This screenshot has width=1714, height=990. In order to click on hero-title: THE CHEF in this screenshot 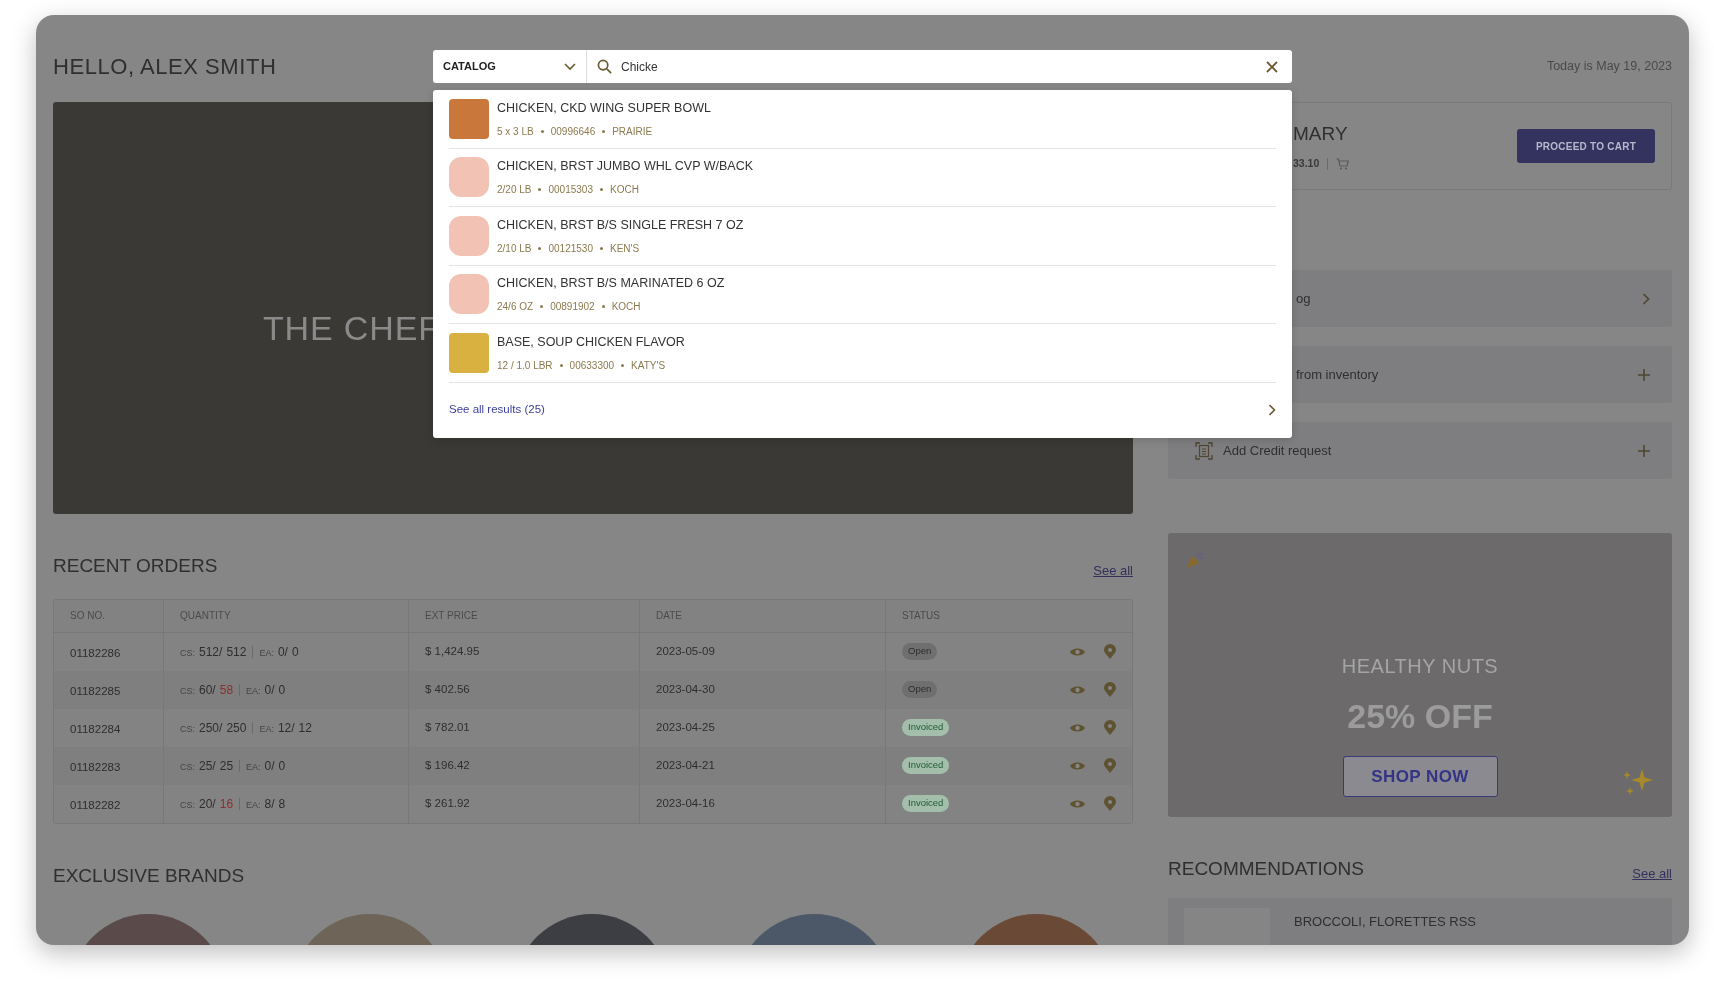, I will do `click(351, 328)`.